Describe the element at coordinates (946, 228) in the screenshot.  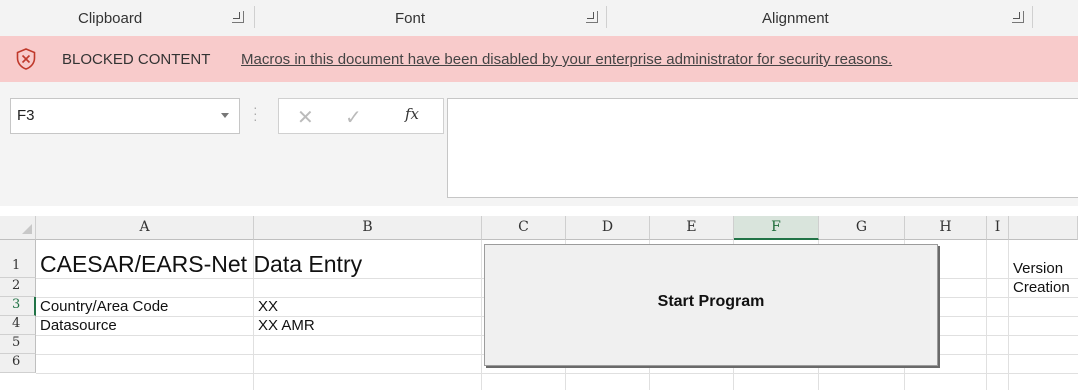
I see `column-header-h: H` at that location.